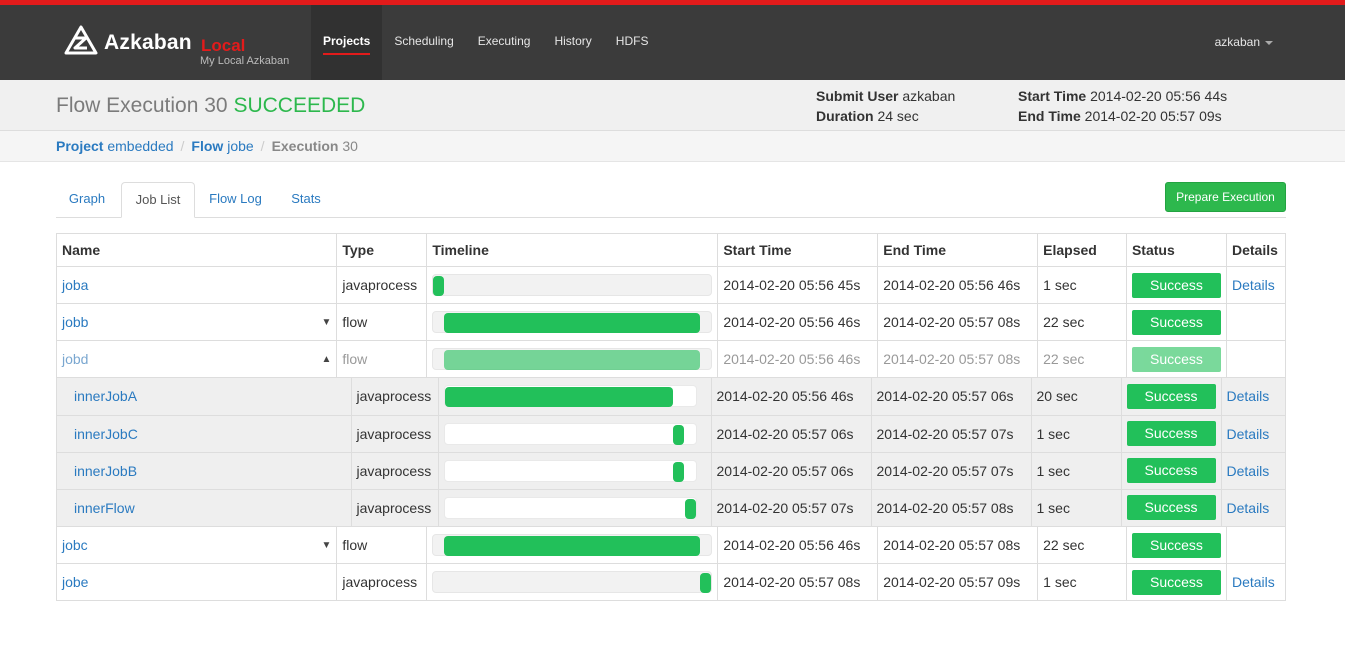 Image resolution: width=1345 pixels, height=660 pixels. What do you see at coordinates (798, 250) in the screenshot?
I see `column-header-start-time: Start Time` at bounding box center [798, 250].